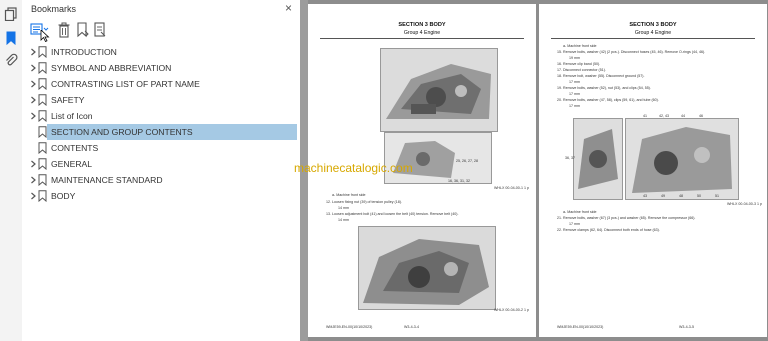 This screenshot has width=768, height=341. Describe the element at coordinates (161, 148) in the screenshot. I see `bookmark-item: CONTENTS` at that location.